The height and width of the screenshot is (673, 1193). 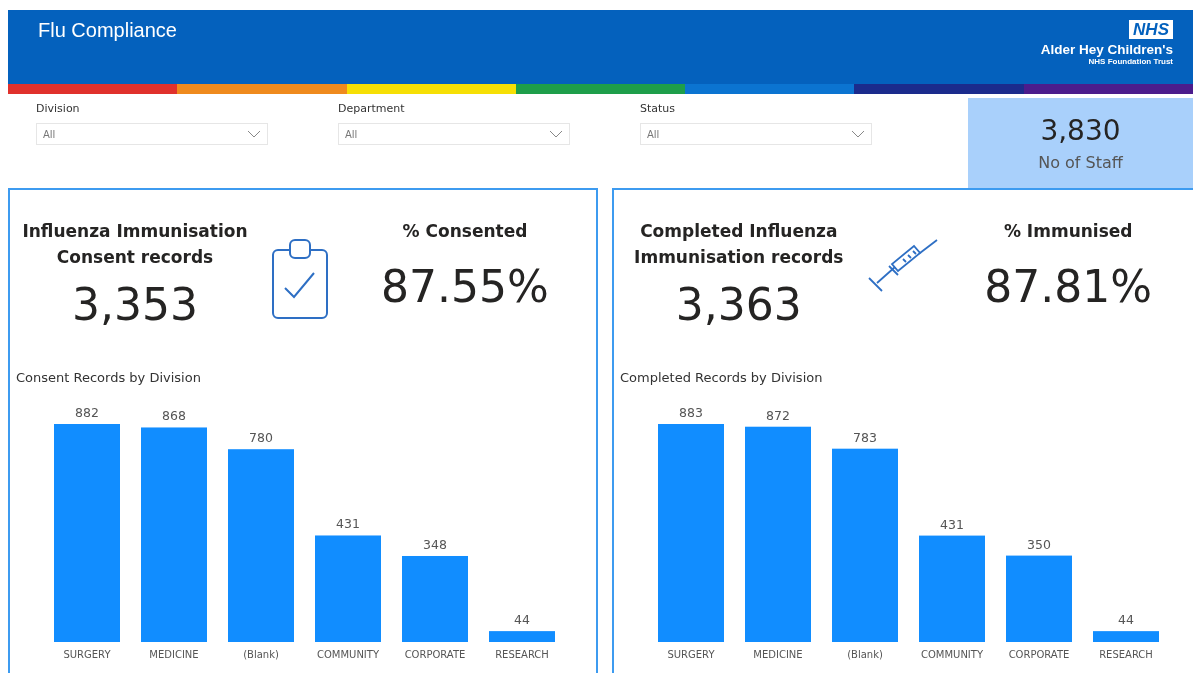 I want to click on bar-value-label: 780, so click(x=261, y=438).